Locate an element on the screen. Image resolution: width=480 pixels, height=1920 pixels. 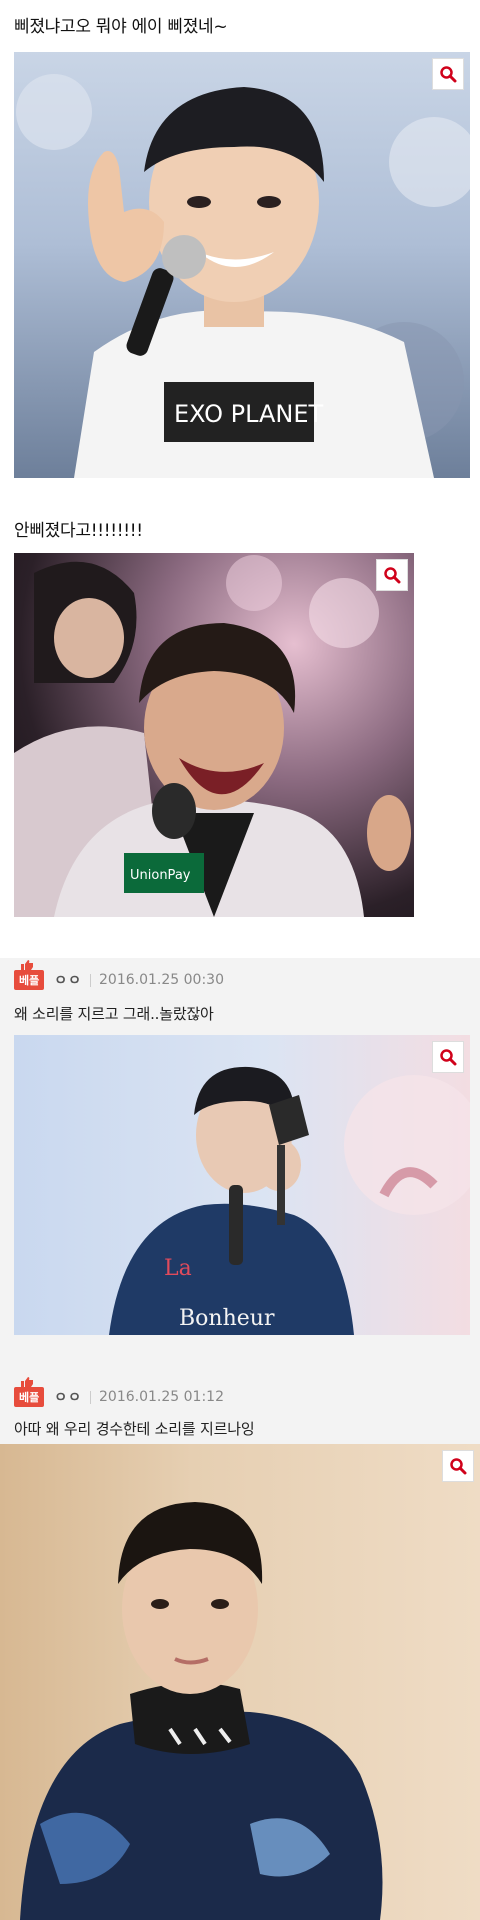
comment-timestamp: 2016.01.25 00:30 is located at coordinates (161, 980).